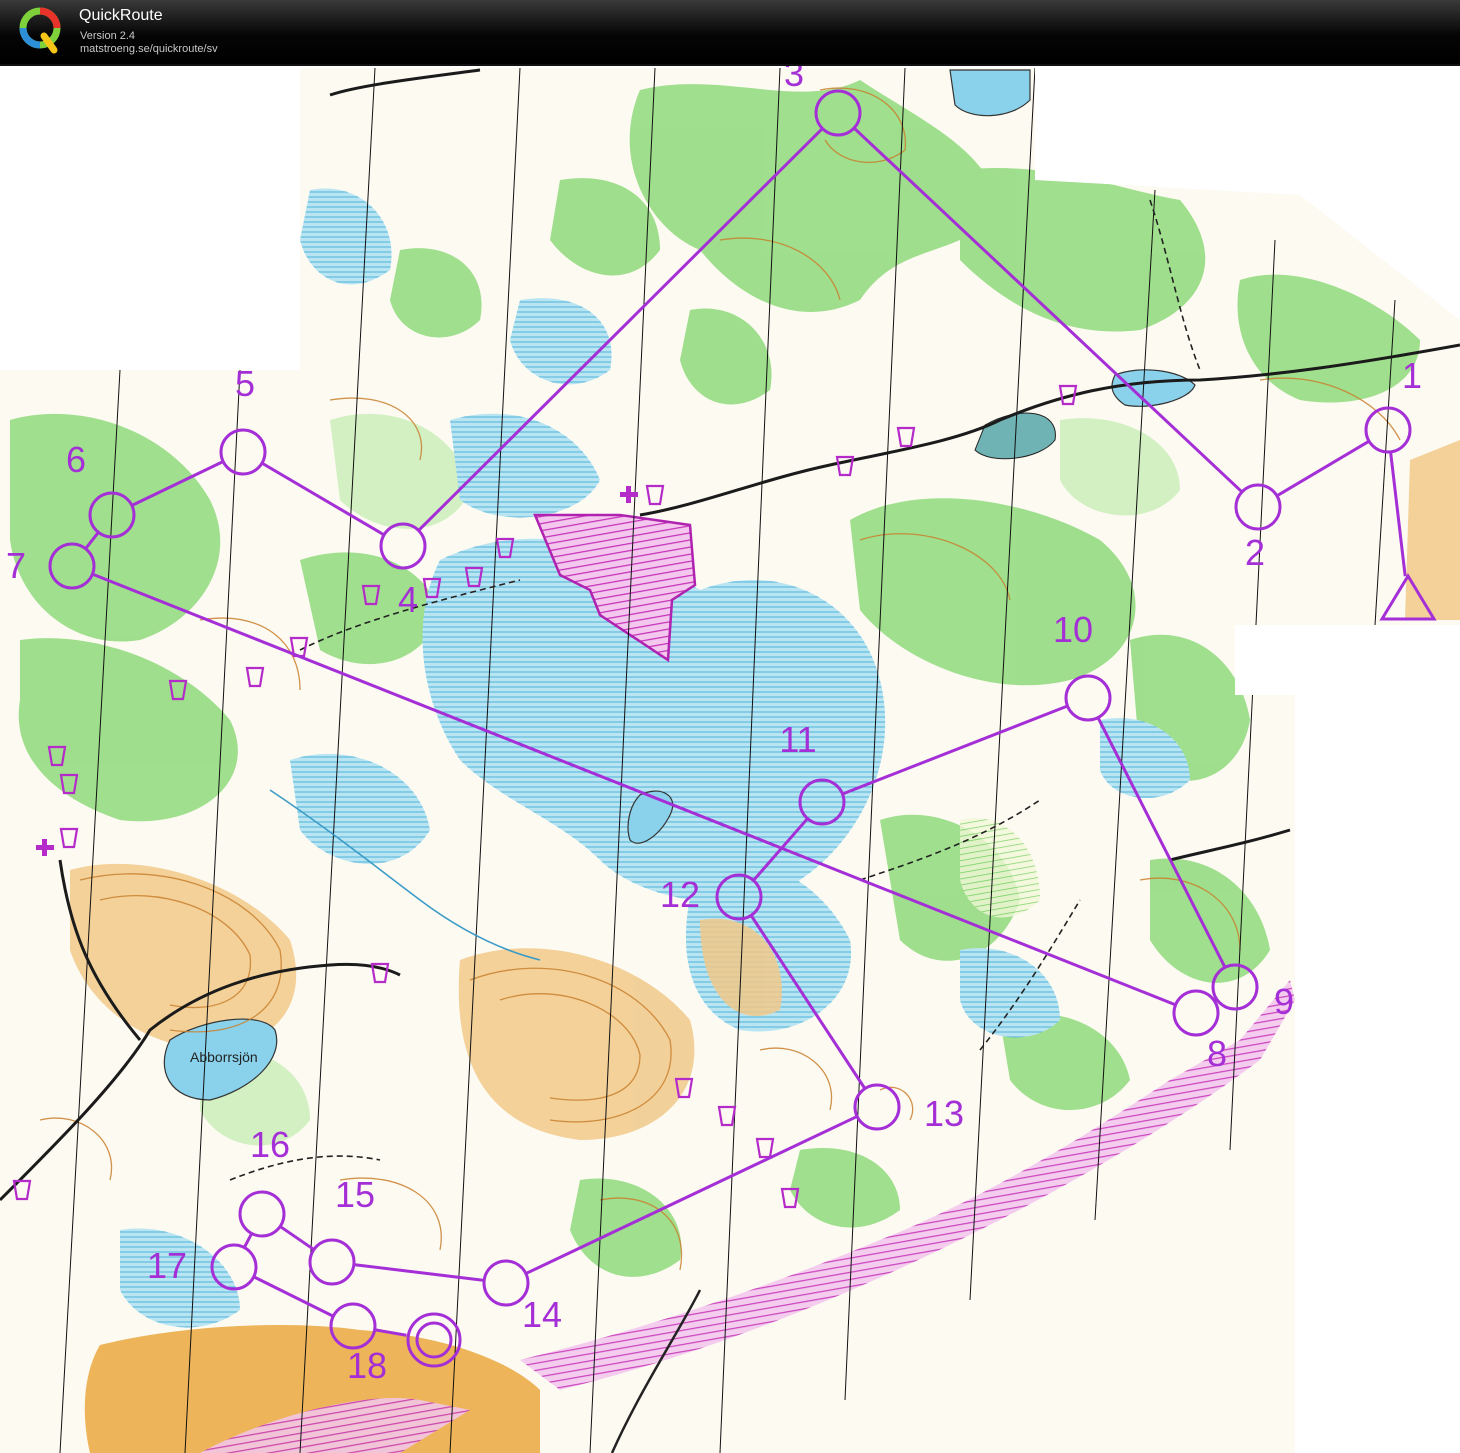 This screenshot has width=1460, height=1453. What do you see at coordinates (542, 1314) in the screenshot?
I see `control-number: 14` at bounding box center [542, 1314].